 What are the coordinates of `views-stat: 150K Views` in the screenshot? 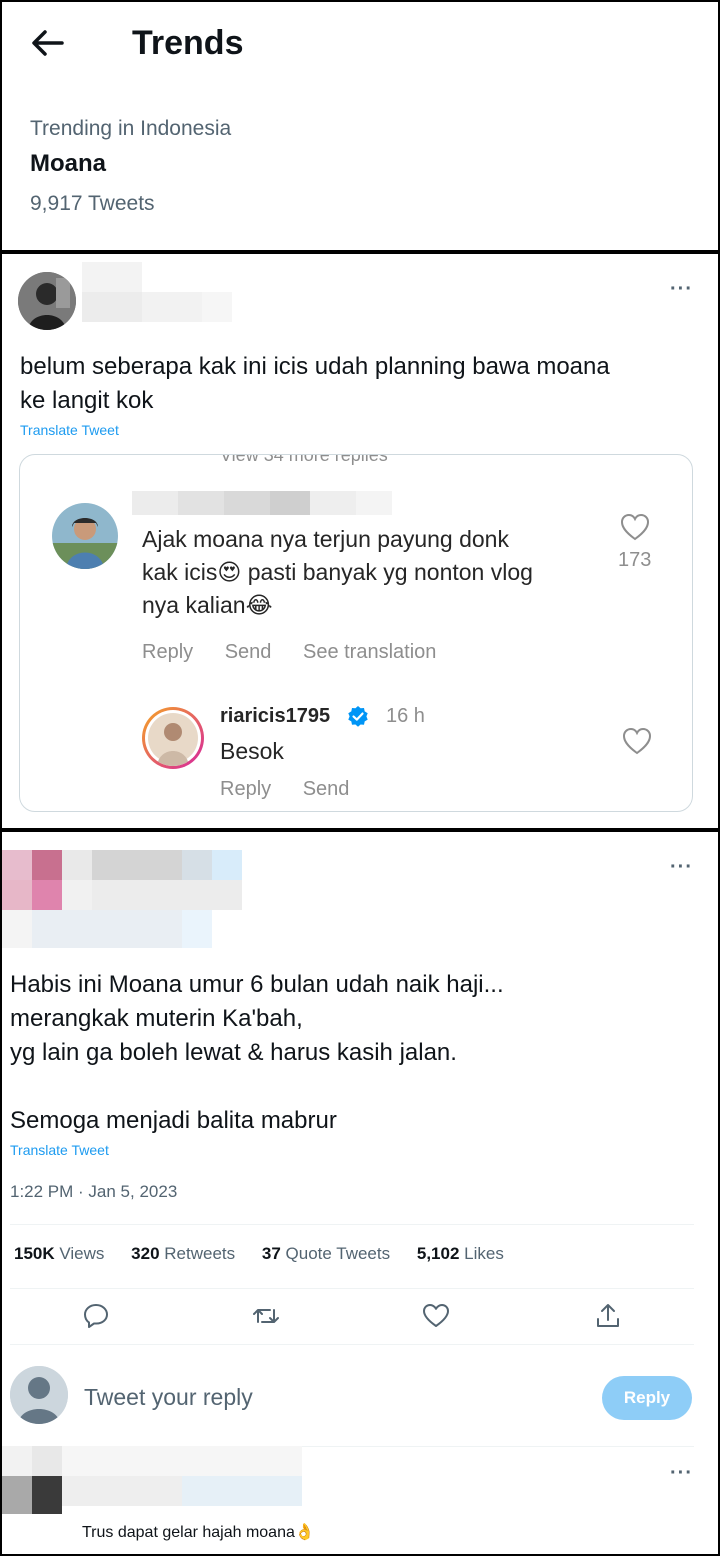 It's located at (59, 1253).